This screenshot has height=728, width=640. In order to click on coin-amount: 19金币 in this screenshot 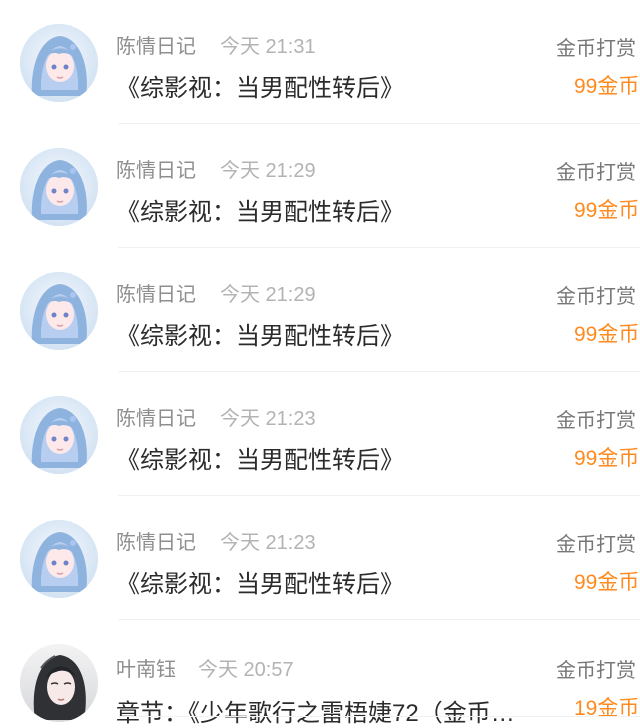, I will do `click(607, 708)`.